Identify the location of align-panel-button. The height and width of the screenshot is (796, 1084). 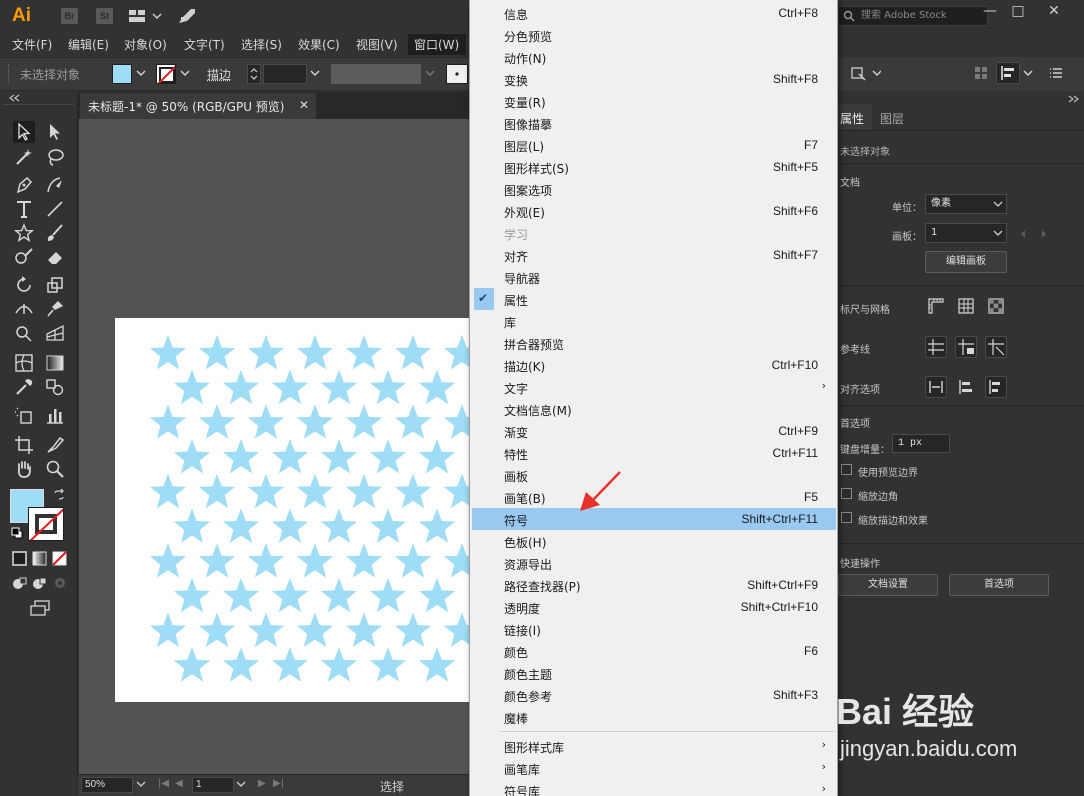
(1008, 73).